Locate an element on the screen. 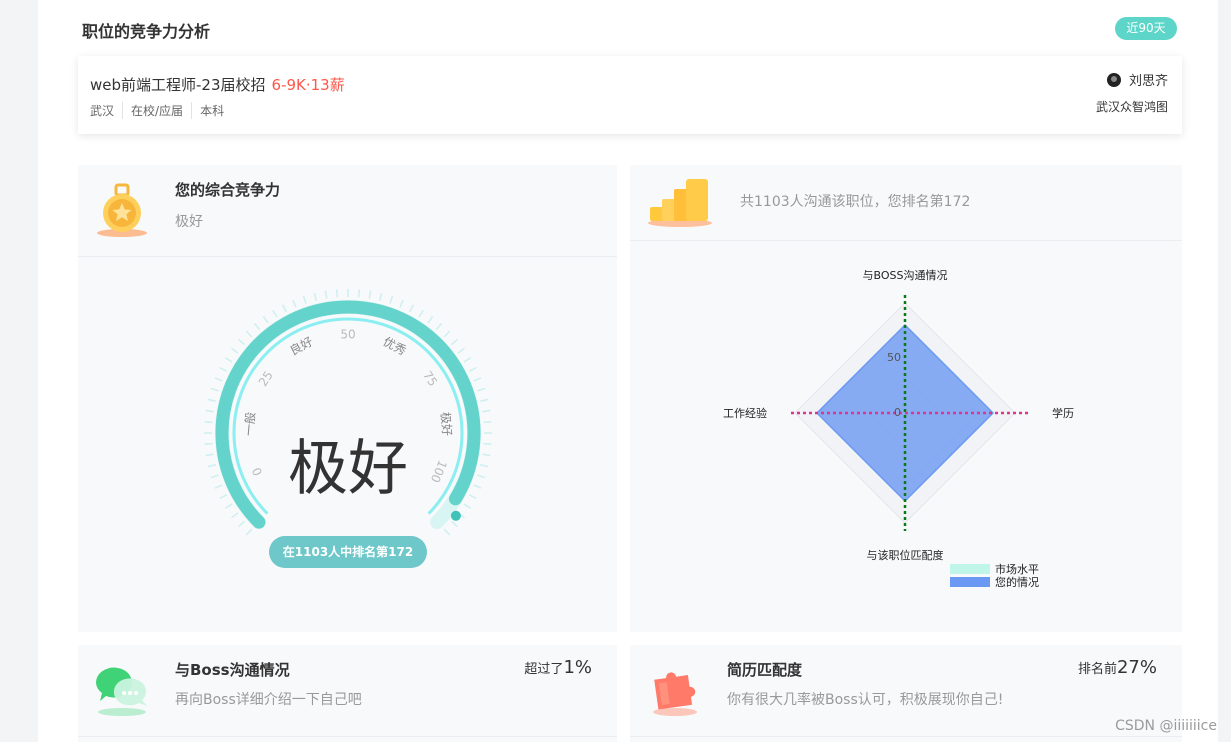 This screenshot has width=1231, height=742. resume-match-panel: 简历匹配度 你有很大几率被Boss认可，积极展现你自己! 排名前27% is located at coordinates (906, 693).